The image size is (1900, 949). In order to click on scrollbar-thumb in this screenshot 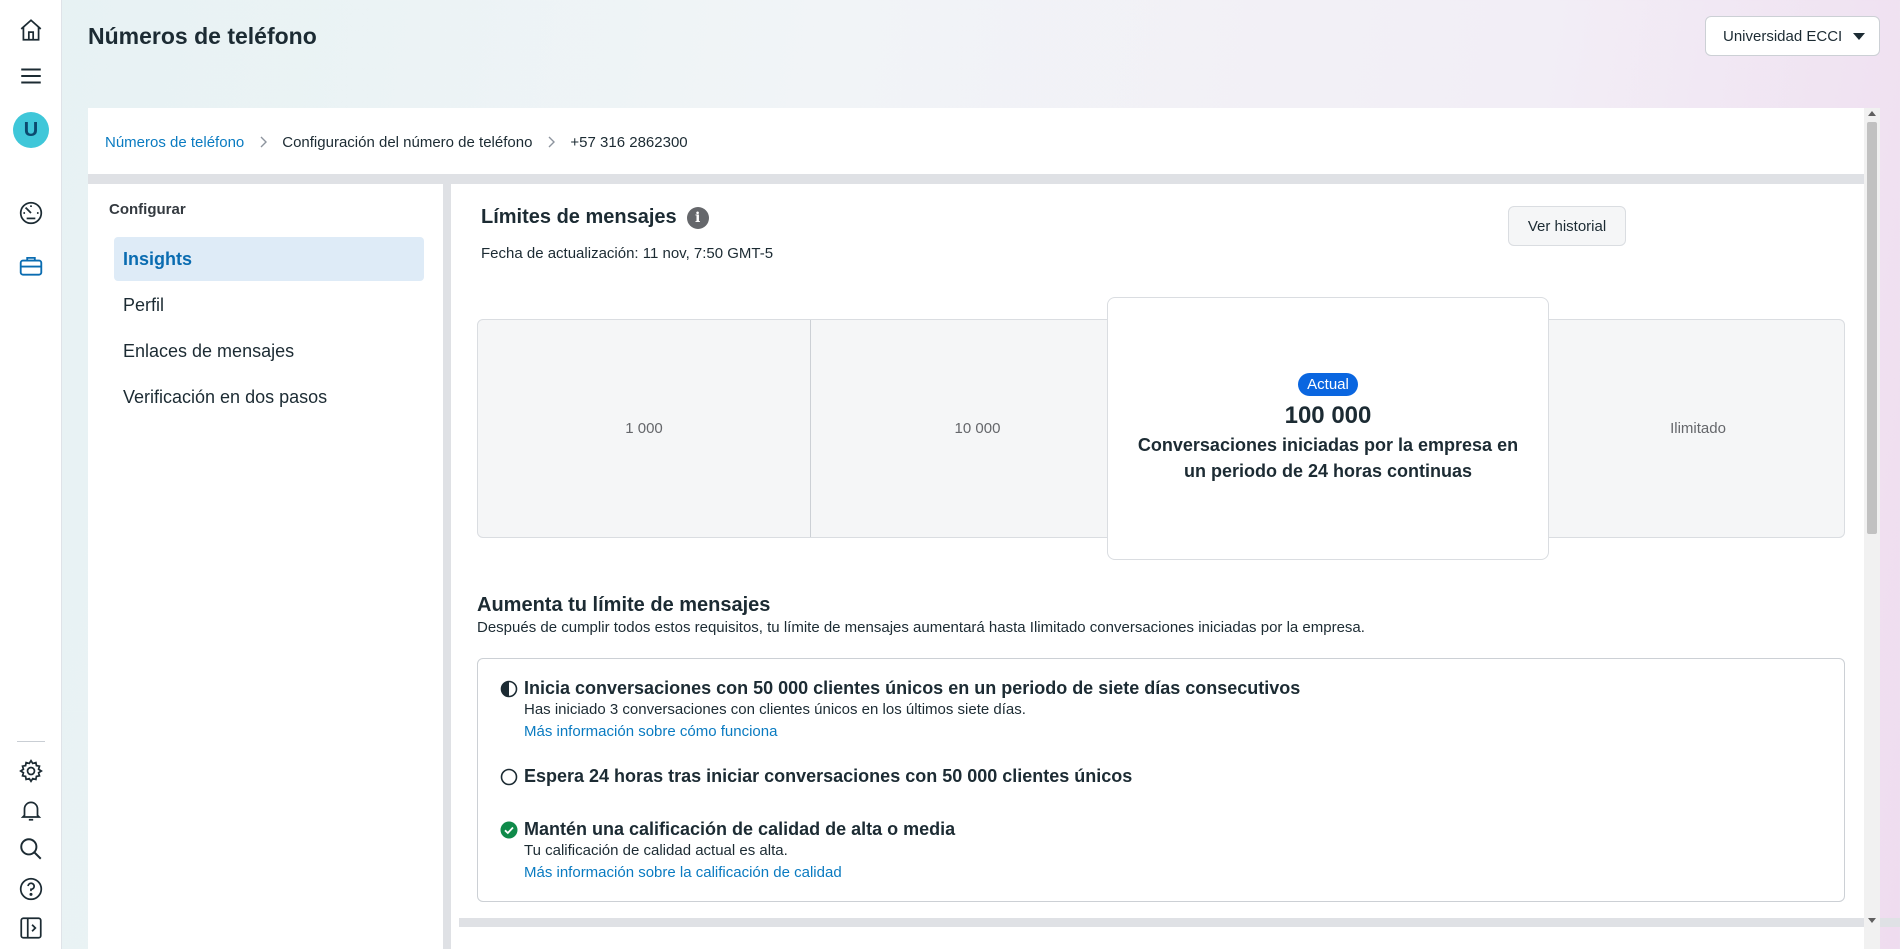, I will do `click(1872, 328)`.